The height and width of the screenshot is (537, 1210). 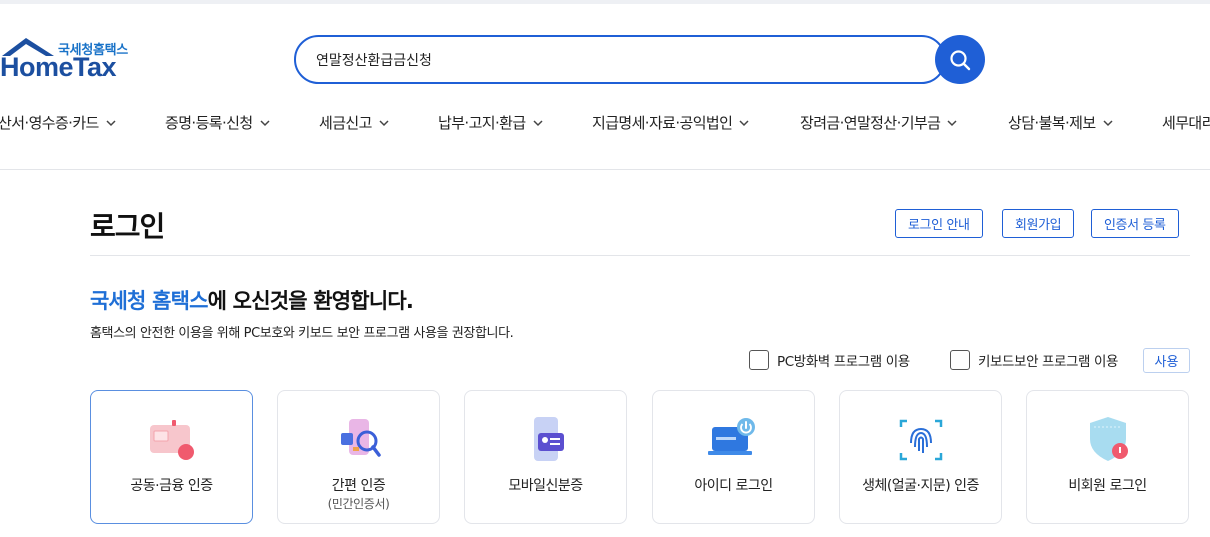 I want to click on nav-item-label: 증명·등록·신청, so click(x=209, y=123).